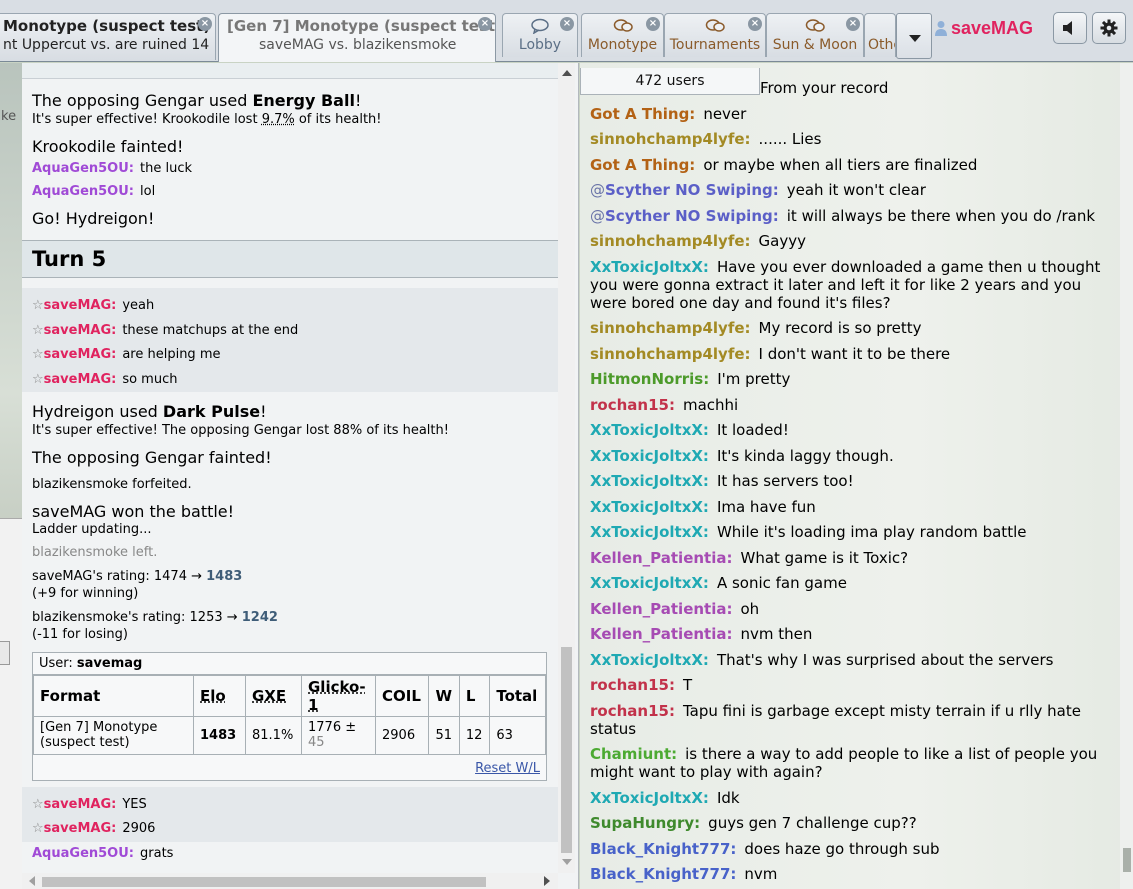 This screenshot has width=1133, height=889. What do you see at coordinates (992, 28) in the screenshot?
I see `username: saveMAG` at bounding box center [992, 28].